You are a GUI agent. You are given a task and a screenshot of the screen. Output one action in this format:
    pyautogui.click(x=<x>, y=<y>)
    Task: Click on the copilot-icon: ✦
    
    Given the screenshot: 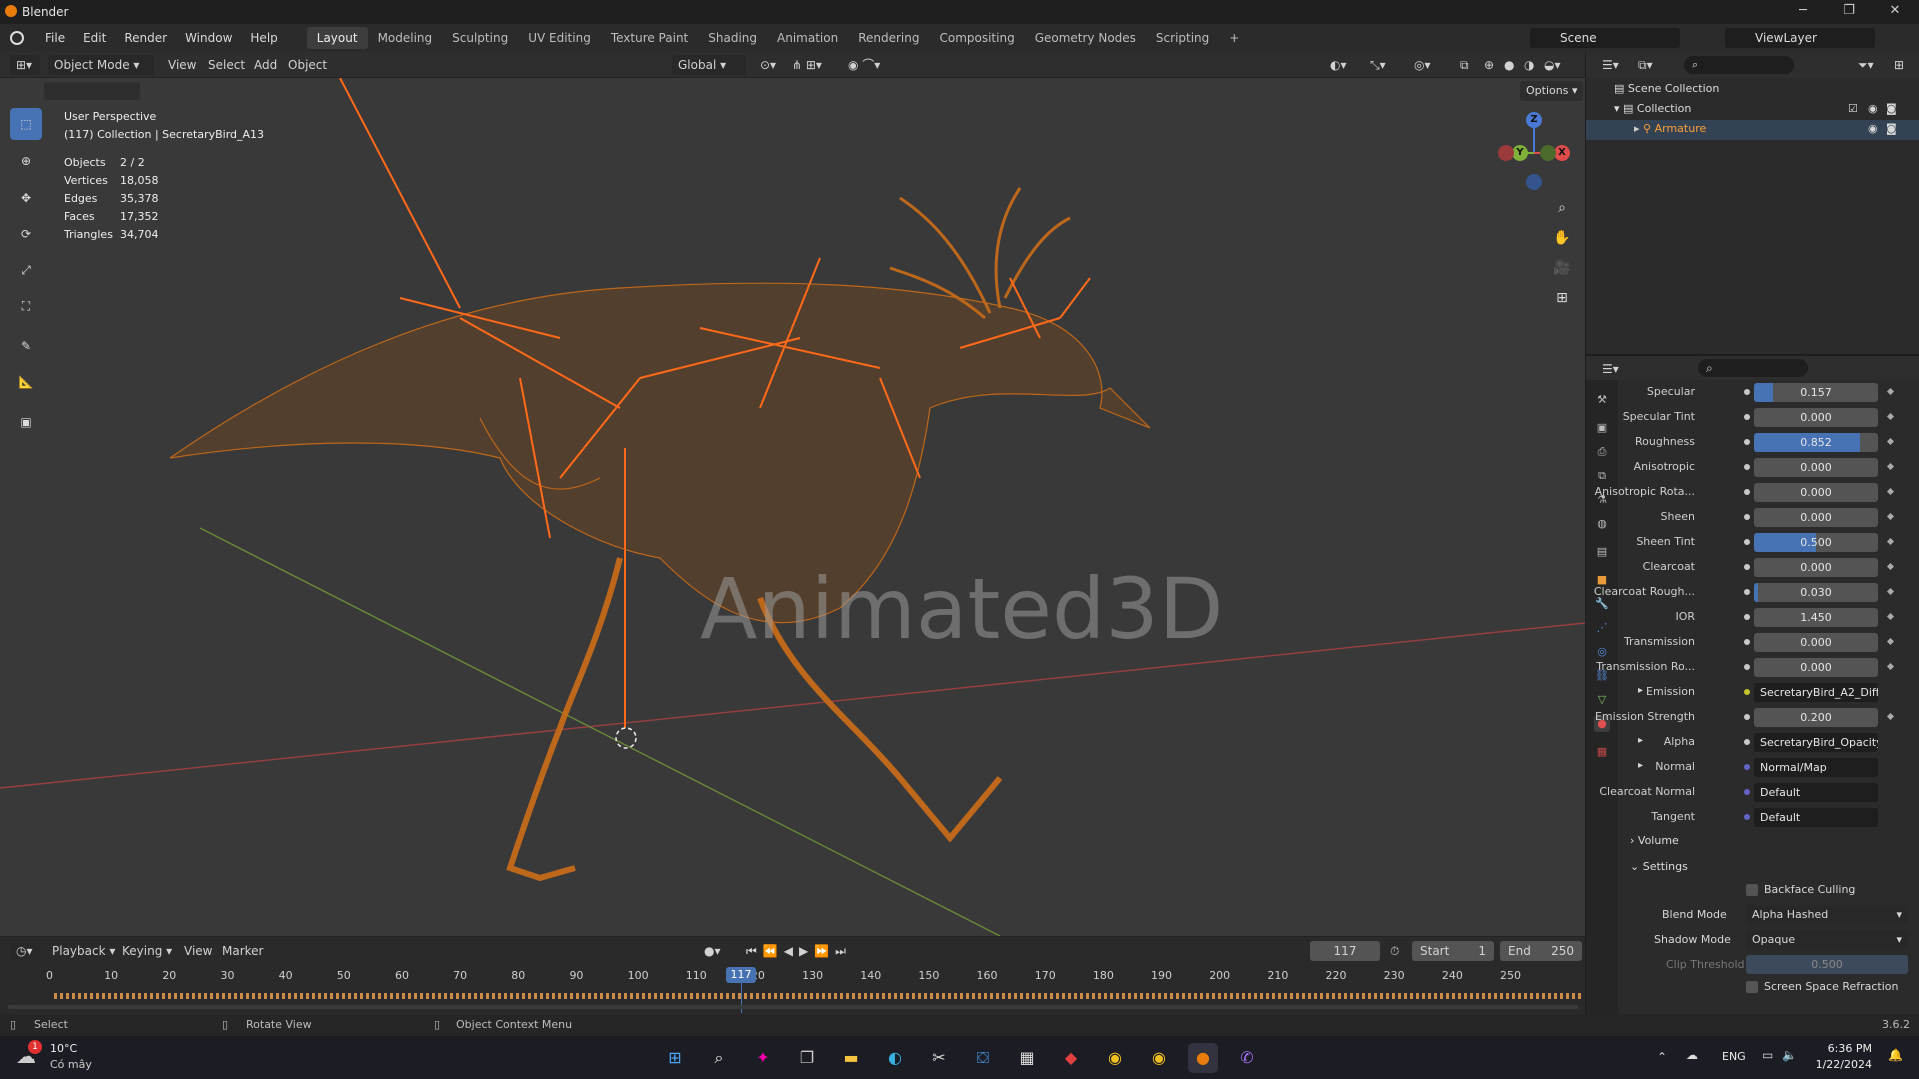 What is the action you would take?
    pyautogui.click(x=763, y=1058)
    